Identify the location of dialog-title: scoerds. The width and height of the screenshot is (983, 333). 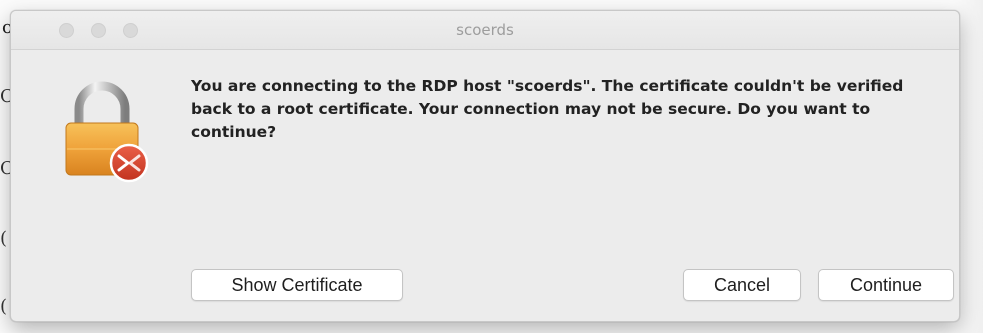
(485, 30).